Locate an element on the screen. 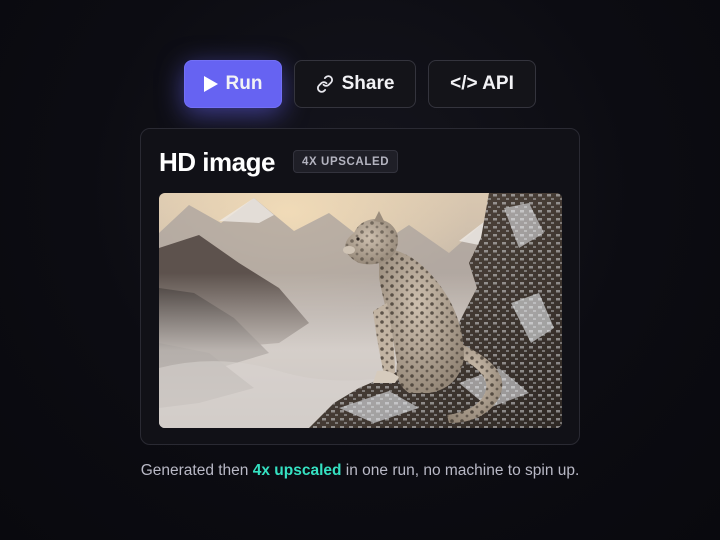  share-button: Share is located at coordinates (355, 84).